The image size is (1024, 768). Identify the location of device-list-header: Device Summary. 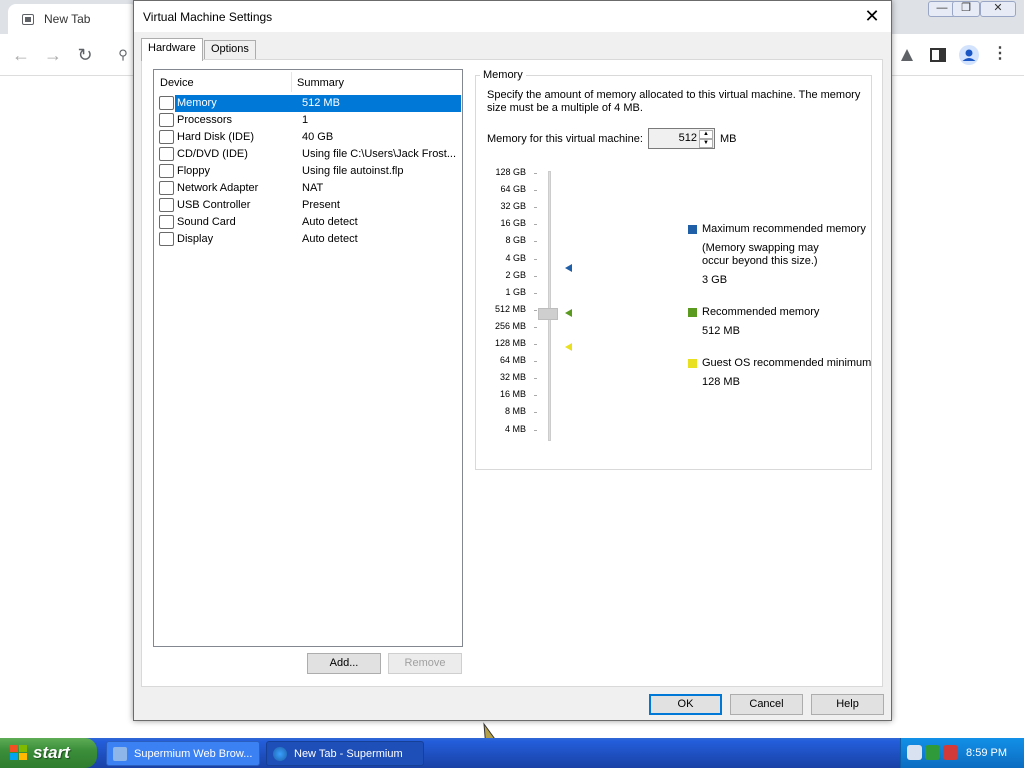
(308, 82).